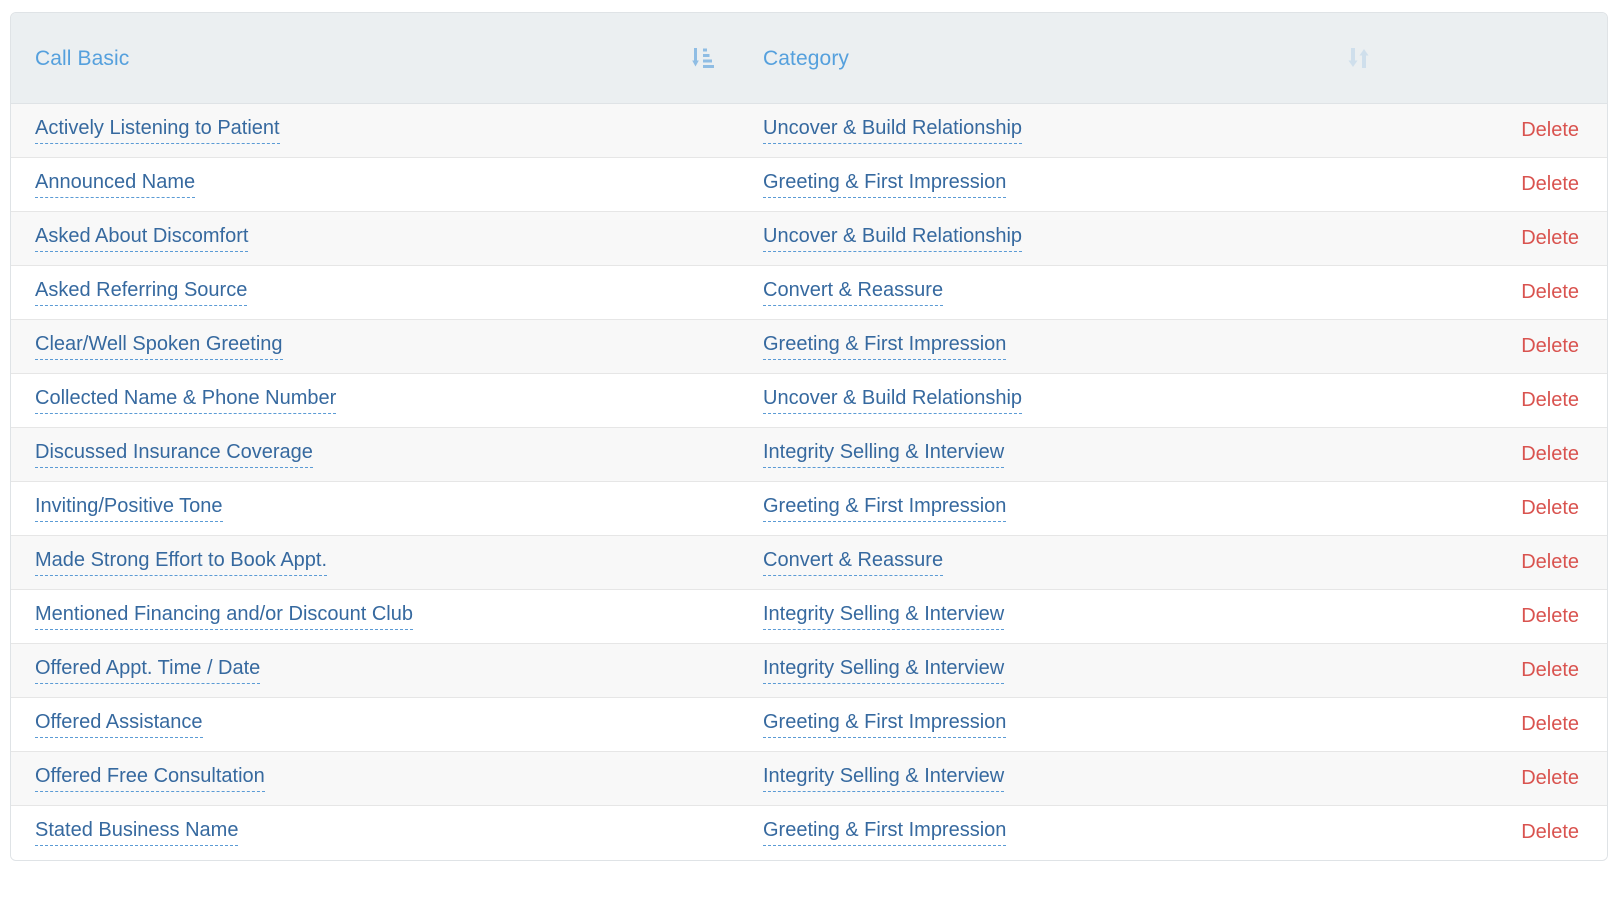 The image size is (1618, 900). Describe the element at coordinates (224, 616) in the screenshot. I see `call-basic-link: Mentioned Financing and/or Discount Club` at that location.